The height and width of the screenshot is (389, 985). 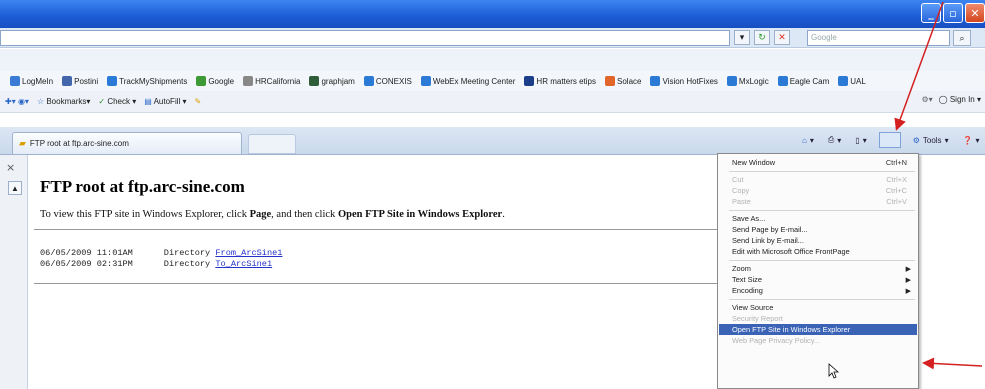 I want to click on menu-item: Encoding ▶, so click(x=818, y=290).